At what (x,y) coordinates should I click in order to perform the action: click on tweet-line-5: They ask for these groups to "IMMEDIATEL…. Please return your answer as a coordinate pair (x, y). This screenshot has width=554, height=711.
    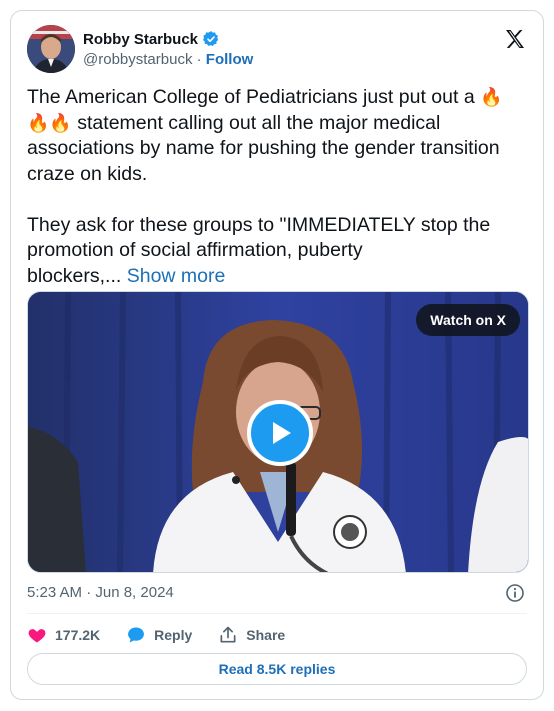
    Looking at the image, I should click on (259, 224).